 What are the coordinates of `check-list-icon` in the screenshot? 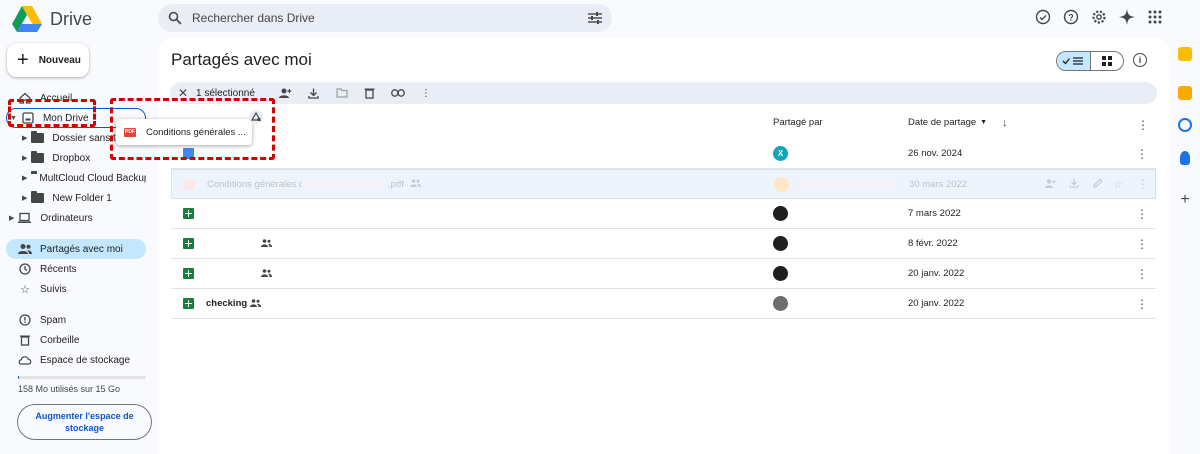 It's located at (1073, 61).